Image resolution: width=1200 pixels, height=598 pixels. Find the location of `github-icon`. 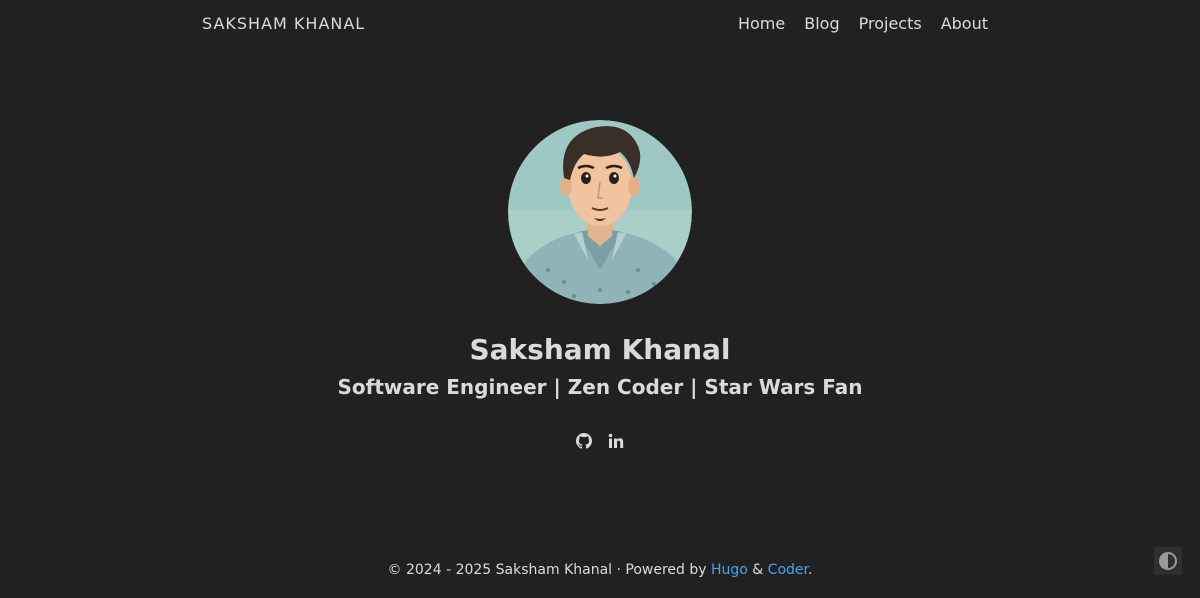

github-icon is located at coordinates (584, 441).